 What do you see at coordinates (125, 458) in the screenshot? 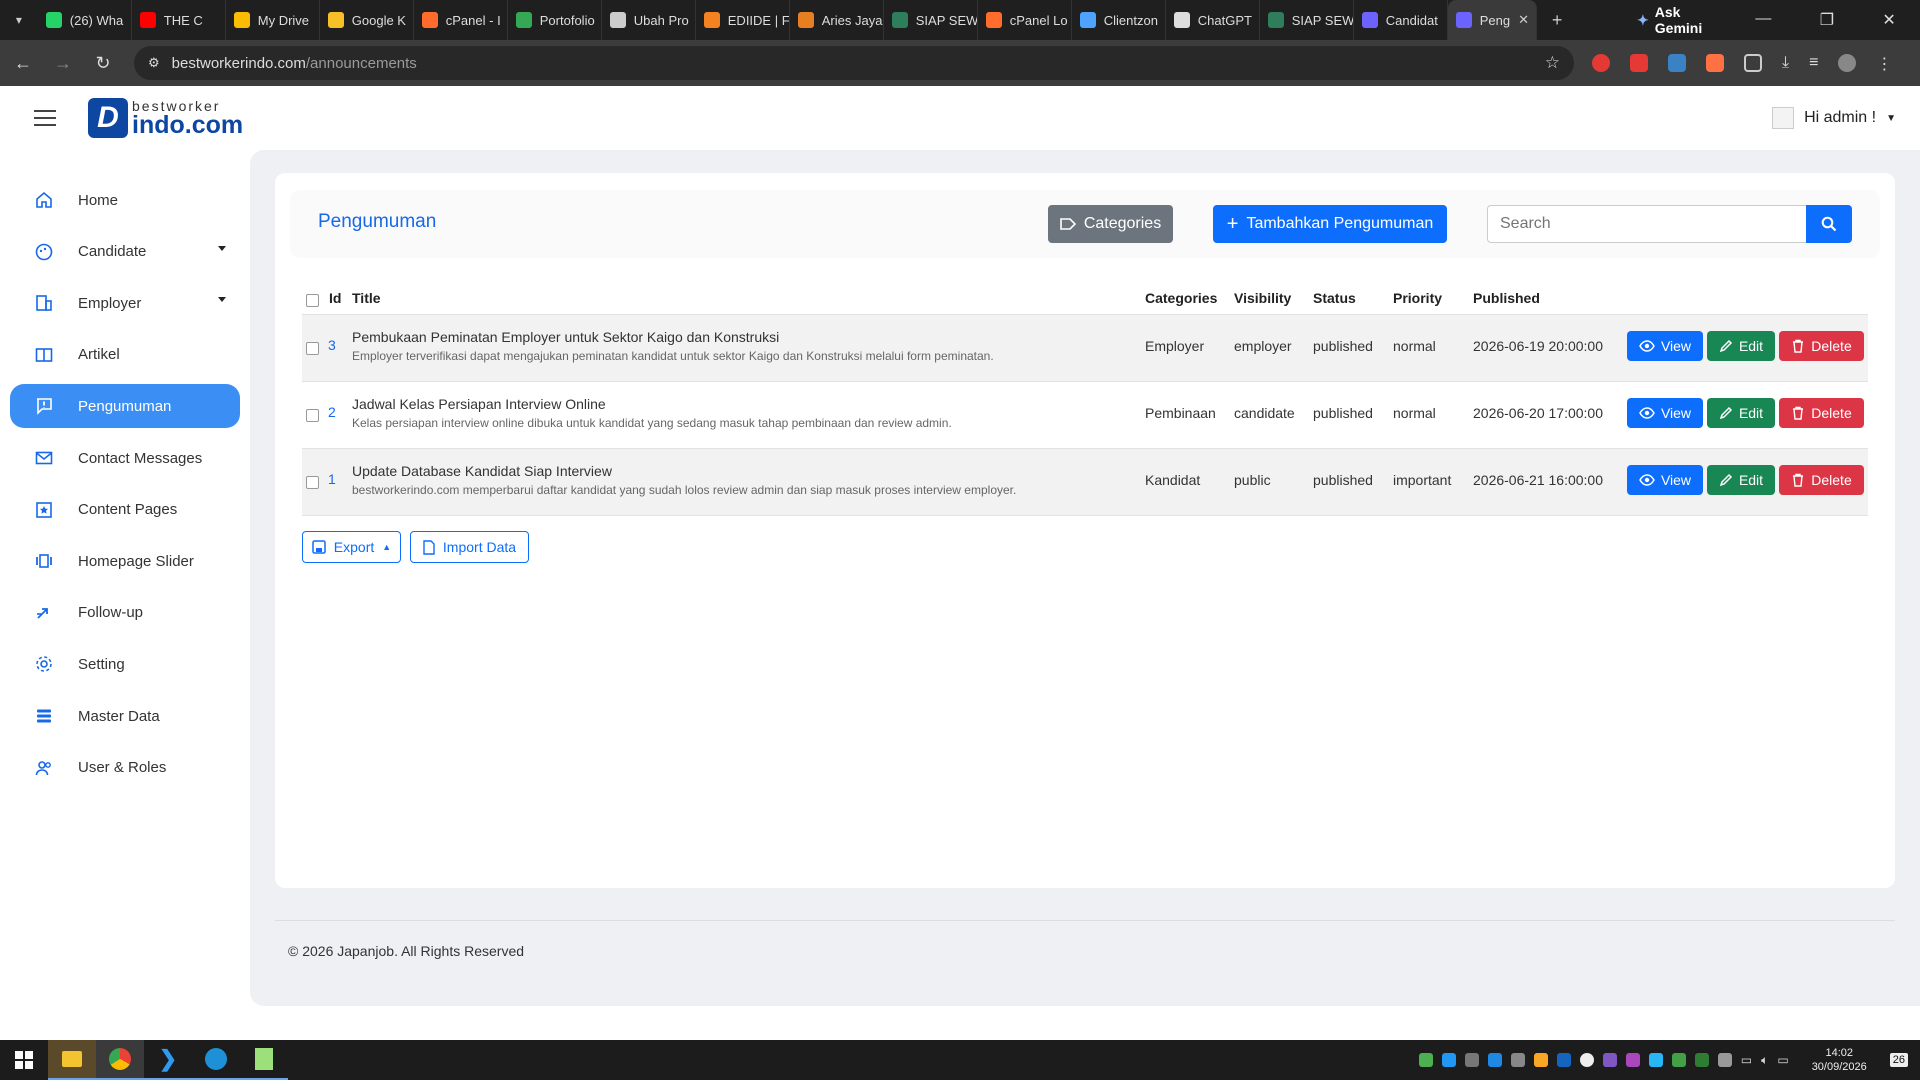
I see `sidebar-item-contact-messages: Contact Messages` at bounding box center [125, 458].